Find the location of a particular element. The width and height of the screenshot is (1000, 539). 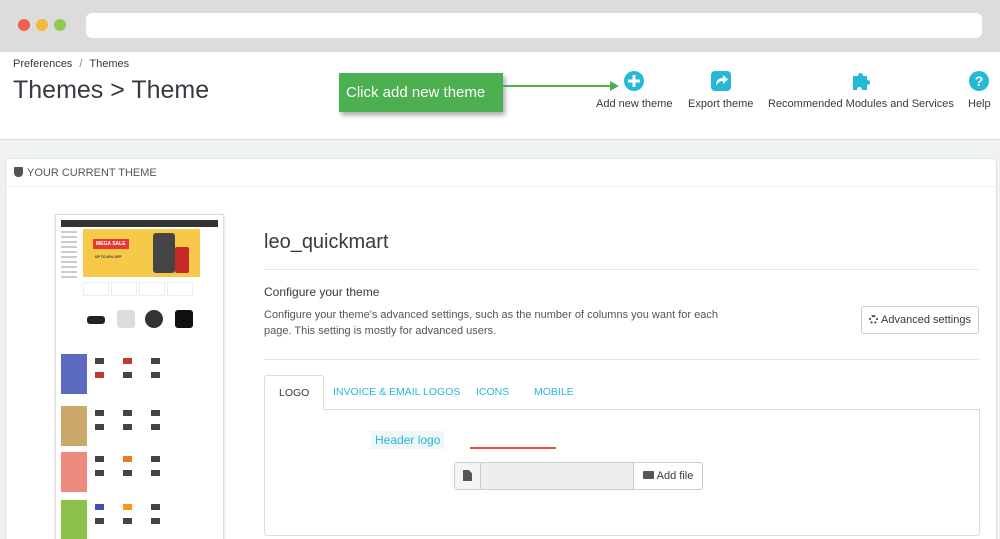

theme-preview-thumbnail: MEGA SALE UP TO 40% OFF is located at coordinates (139, 376).